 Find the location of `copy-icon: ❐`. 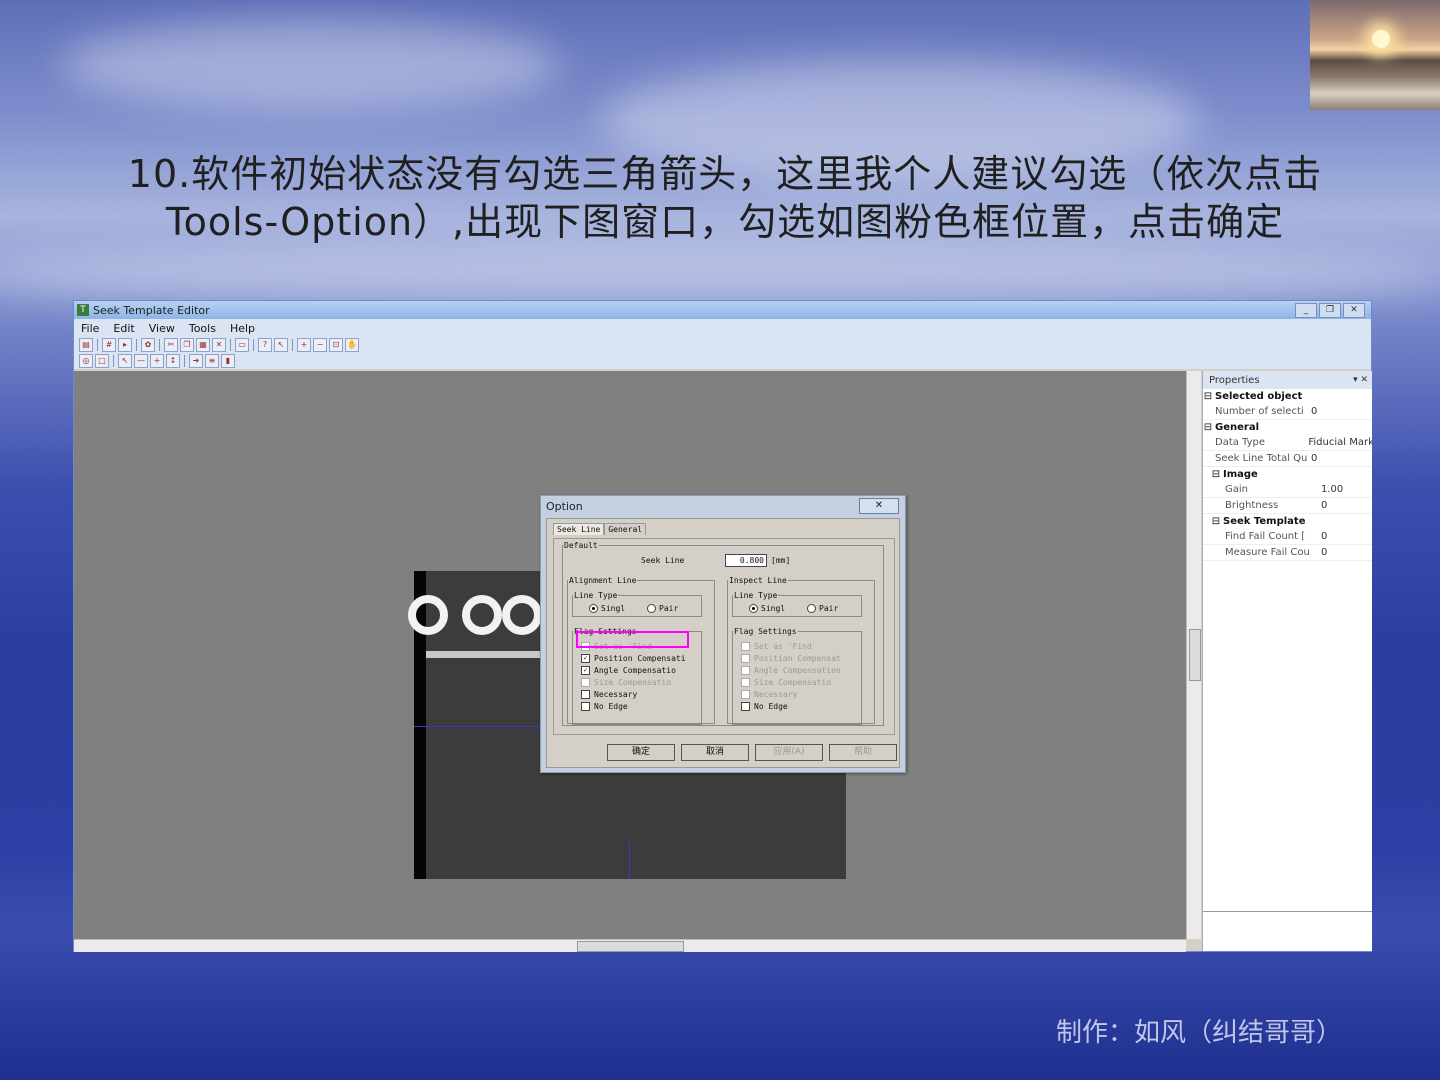

copy-icon: ❐ is located at coordinates (187, 345).